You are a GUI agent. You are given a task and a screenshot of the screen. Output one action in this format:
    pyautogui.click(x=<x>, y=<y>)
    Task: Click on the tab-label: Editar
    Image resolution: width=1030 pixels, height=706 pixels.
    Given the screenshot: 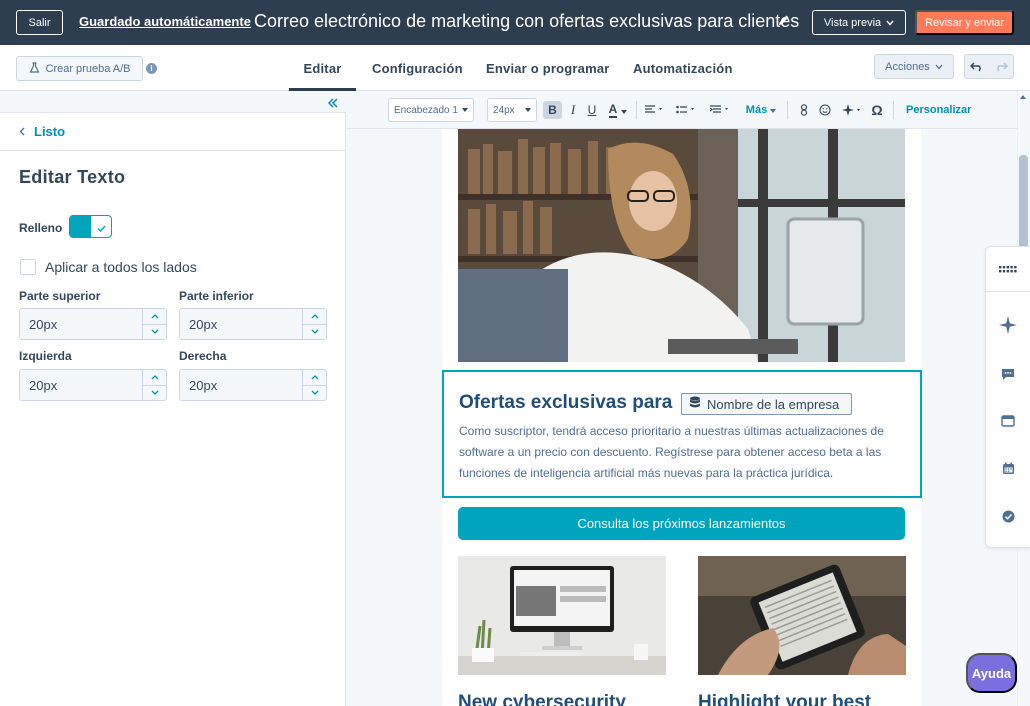 What is the action you would take?
    pyautogui.click(x=322, y=68)
    